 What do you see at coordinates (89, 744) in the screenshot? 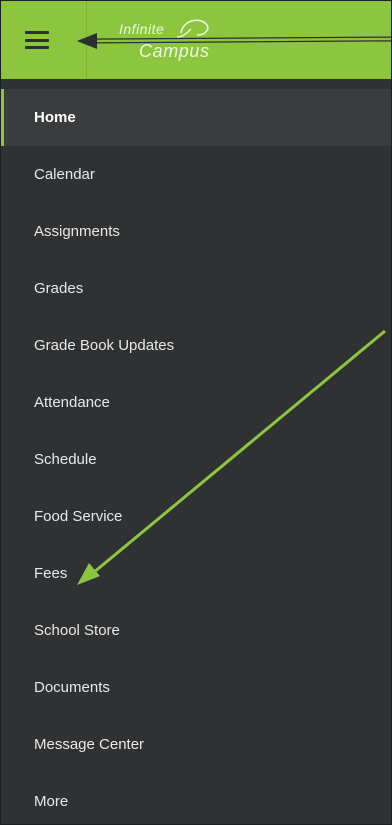
I see `nav-label: Message Center` at bounding box center [89, 744].